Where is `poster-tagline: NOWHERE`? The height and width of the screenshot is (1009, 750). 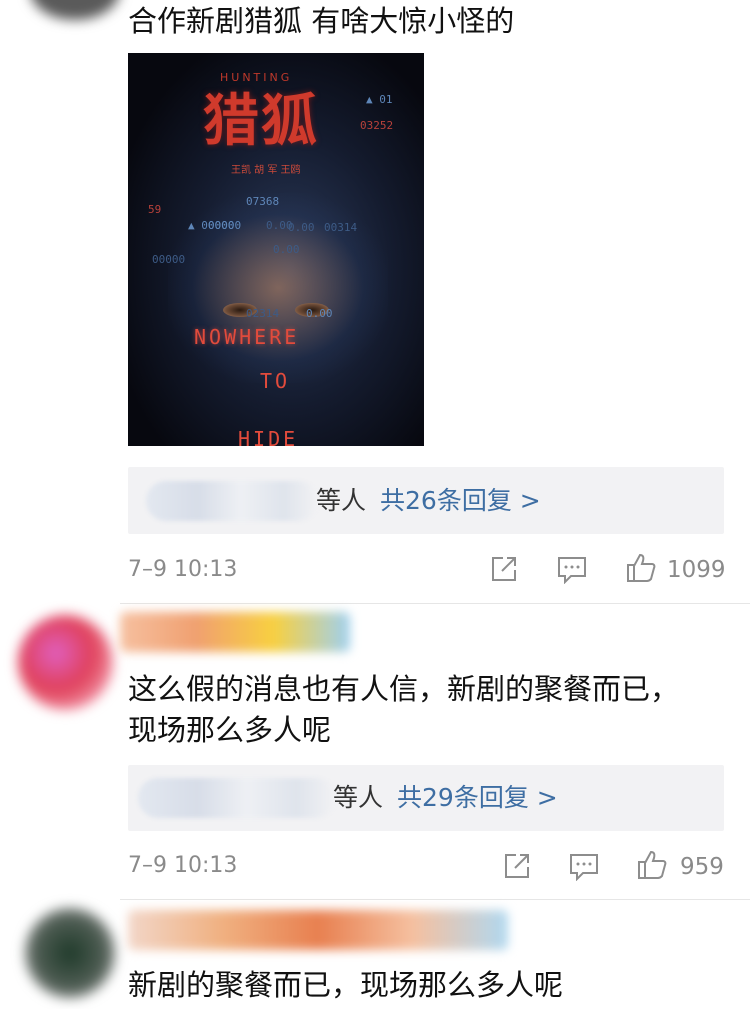
poster-tagline: NOWHERE is located at coordinates (247, 337).